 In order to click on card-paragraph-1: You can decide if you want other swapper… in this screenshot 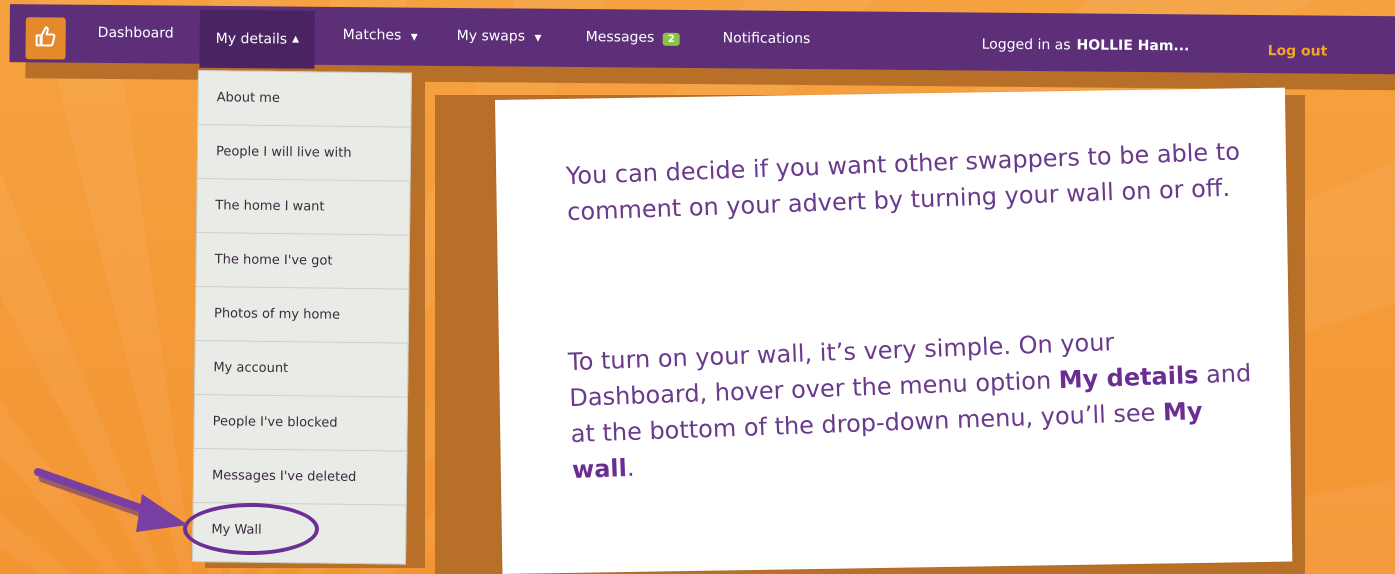, I will do `click(903, 182)`.